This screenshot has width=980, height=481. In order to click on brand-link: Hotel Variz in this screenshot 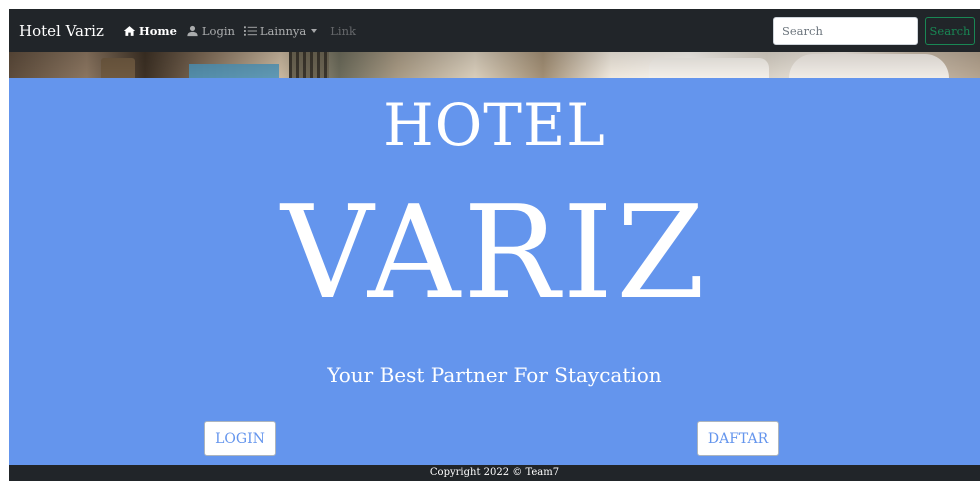, I will do `click(61, 31)`.